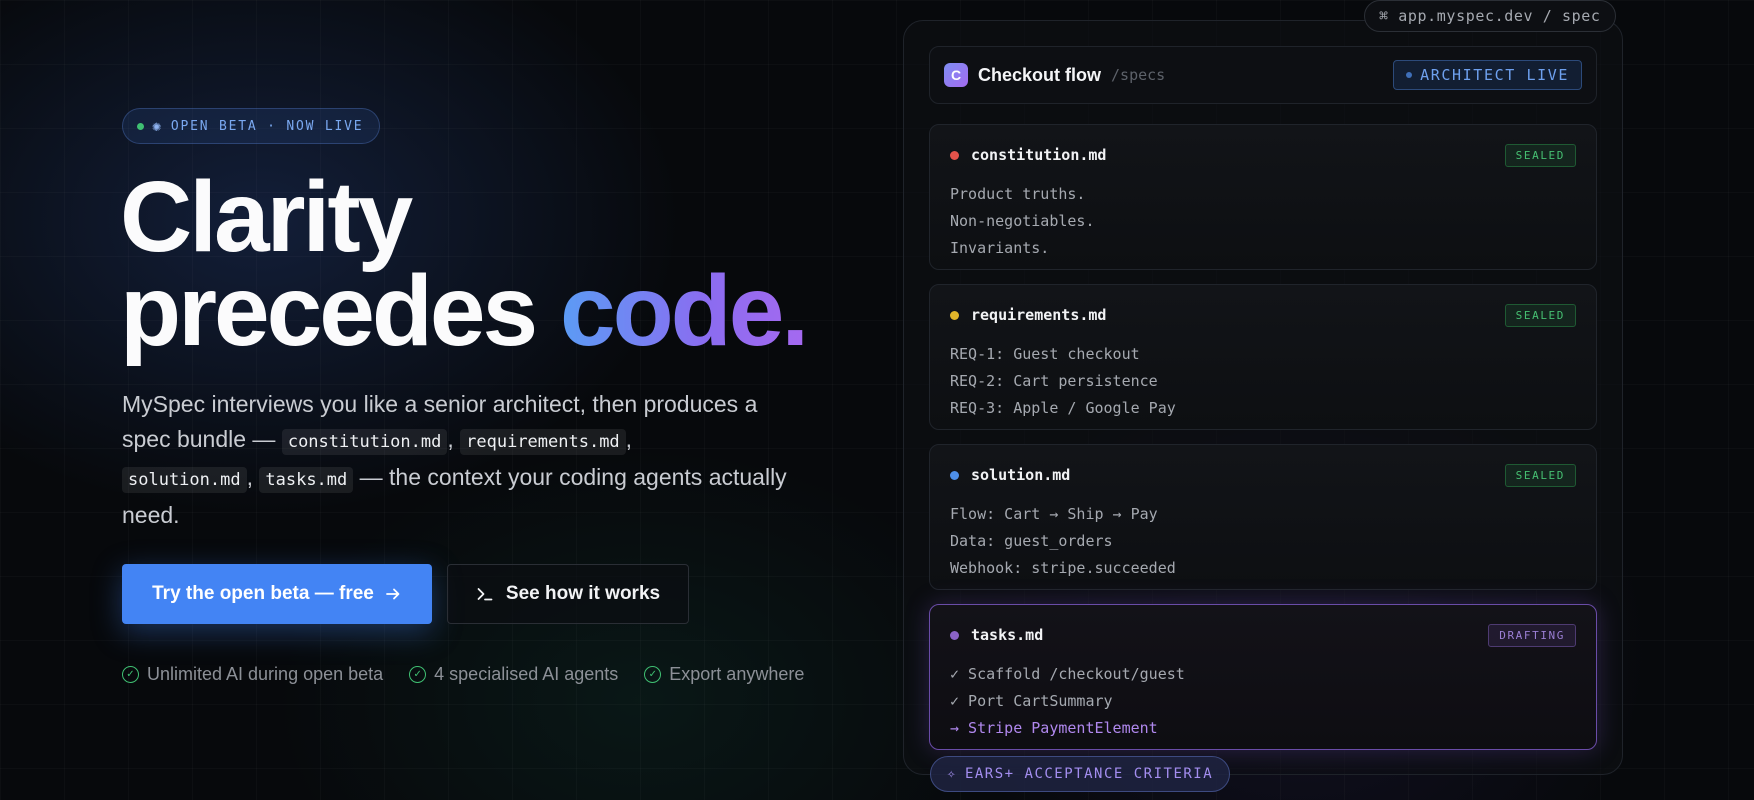 The height and width of the screenshot is (800, 1754). I want to click on arrow-right-icon, so click(392, 594).